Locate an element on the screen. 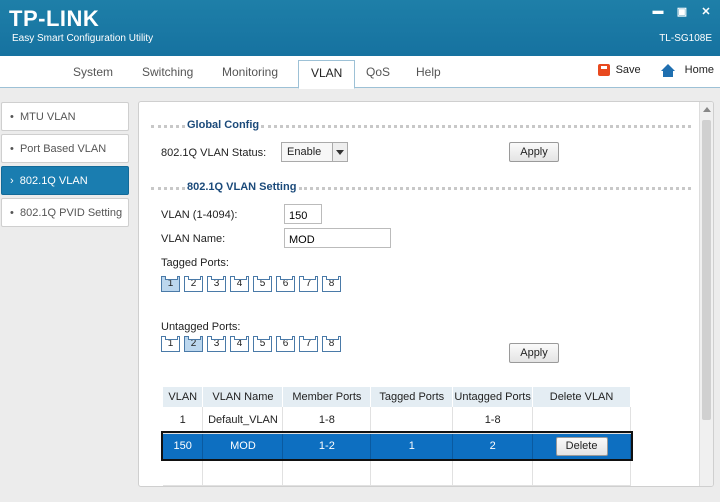  sidebar-item-8021q-vlan: › 802.1Q VLAN is located at coordinates (65, 180).